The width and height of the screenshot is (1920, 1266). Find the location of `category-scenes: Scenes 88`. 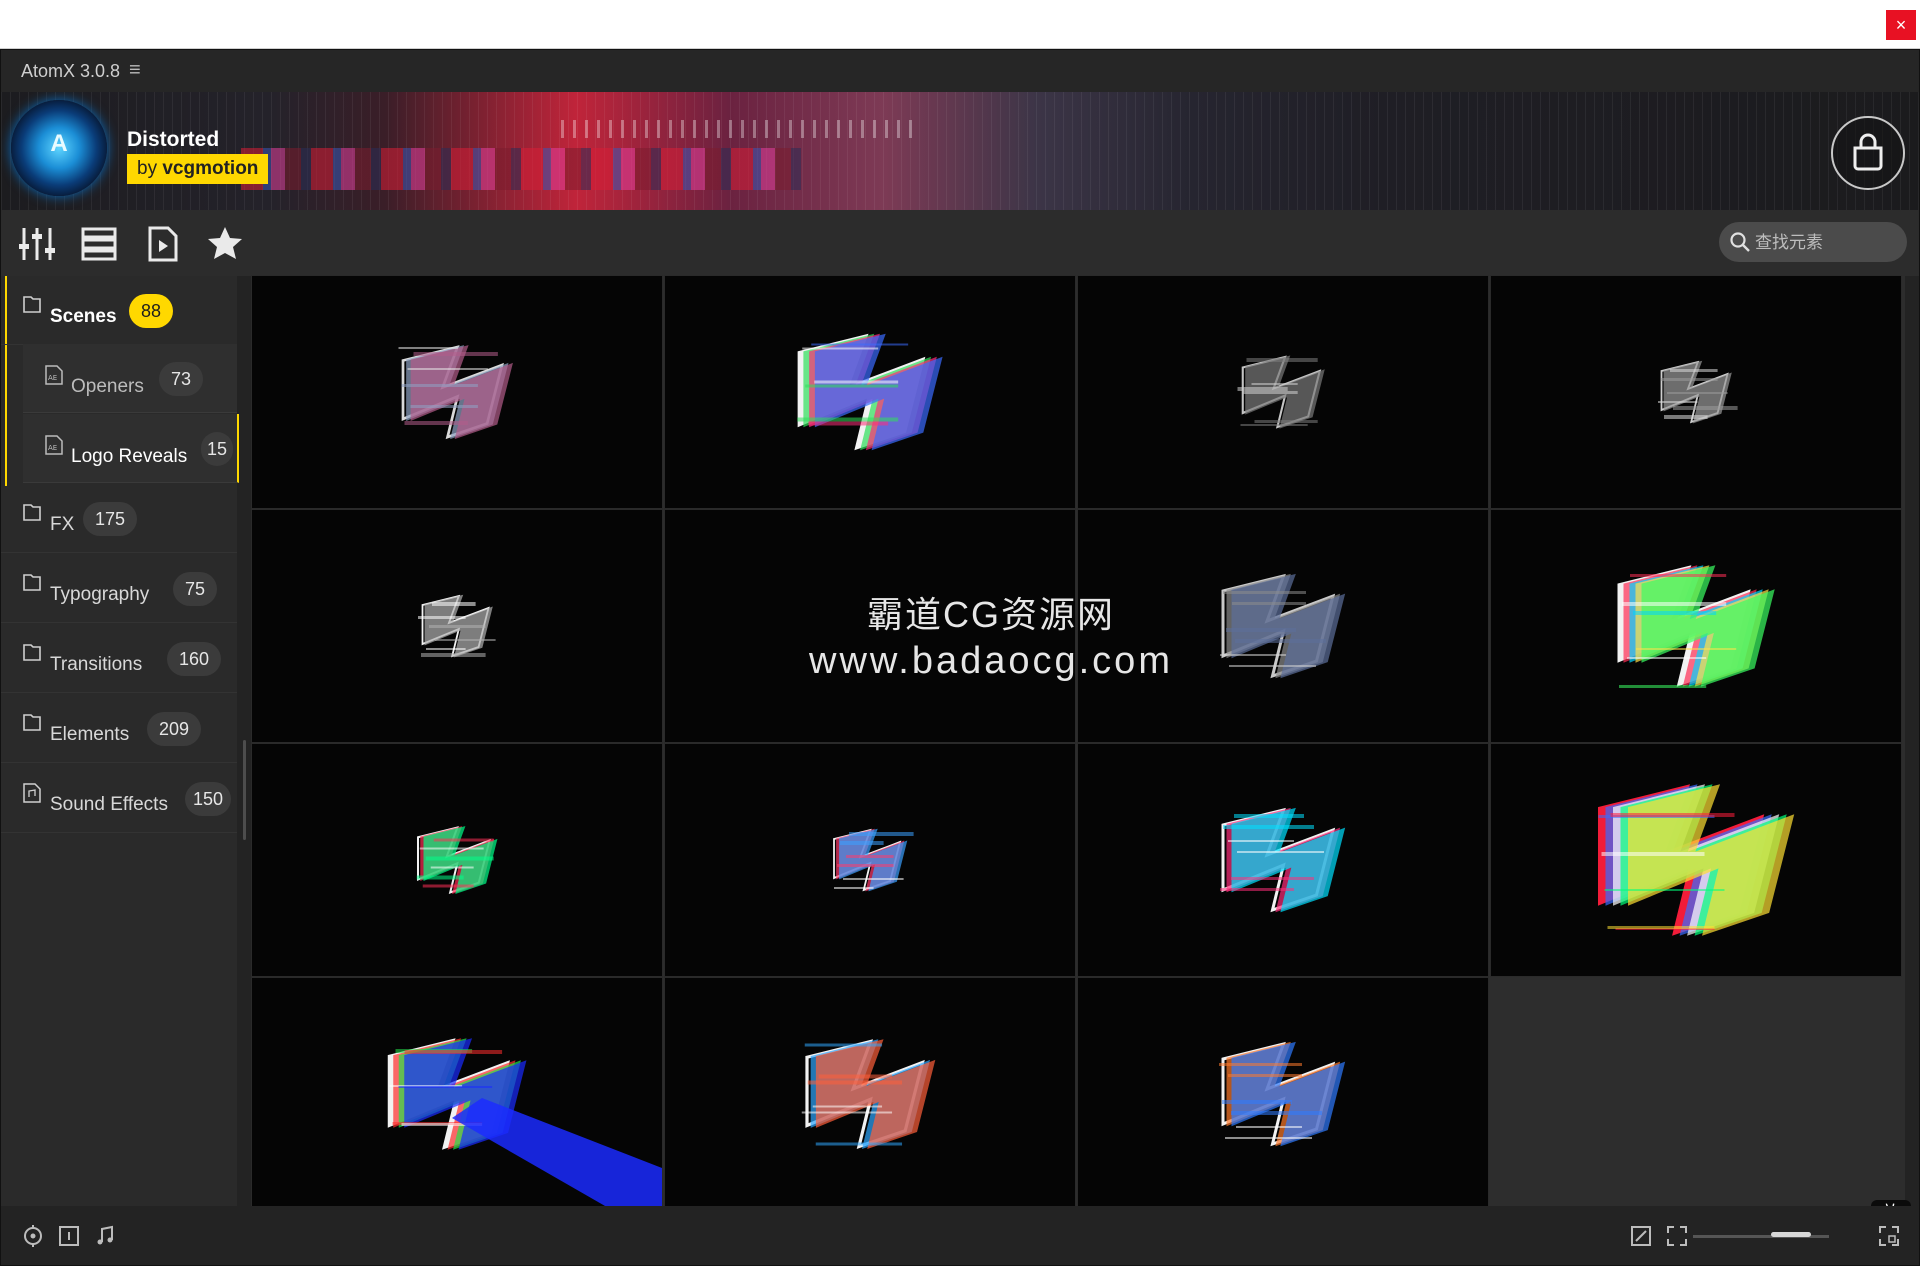

category-scenes: Scenes 88 is located at coordinates (119, 310).